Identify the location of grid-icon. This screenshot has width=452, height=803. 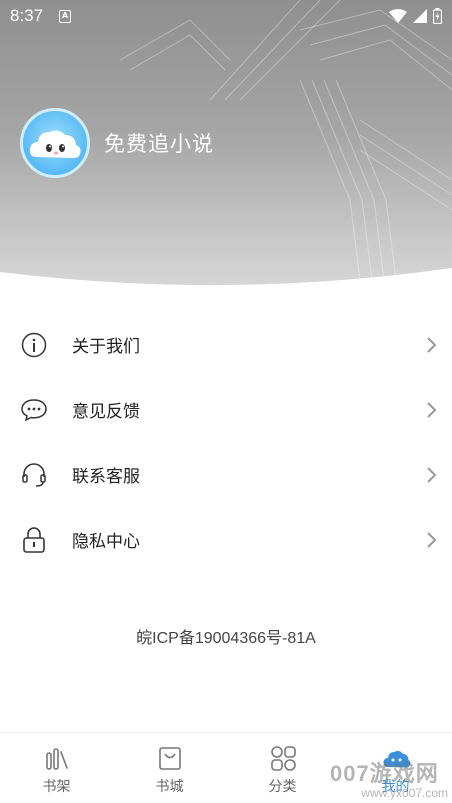
(283, 758).